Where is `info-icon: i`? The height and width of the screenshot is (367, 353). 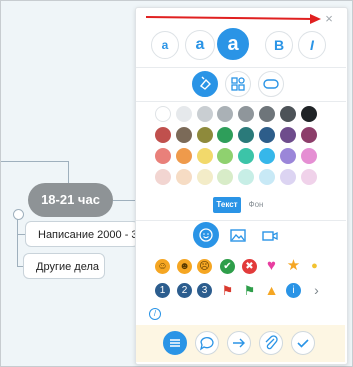
info-icon: i is located at coordinates (293, 290).